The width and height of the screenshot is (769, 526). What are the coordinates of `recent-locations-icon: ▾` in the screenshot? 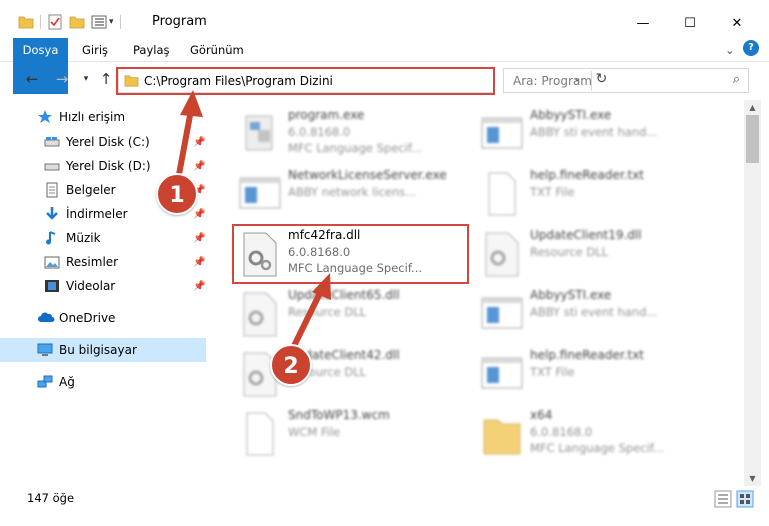 It's located at (86, 84).